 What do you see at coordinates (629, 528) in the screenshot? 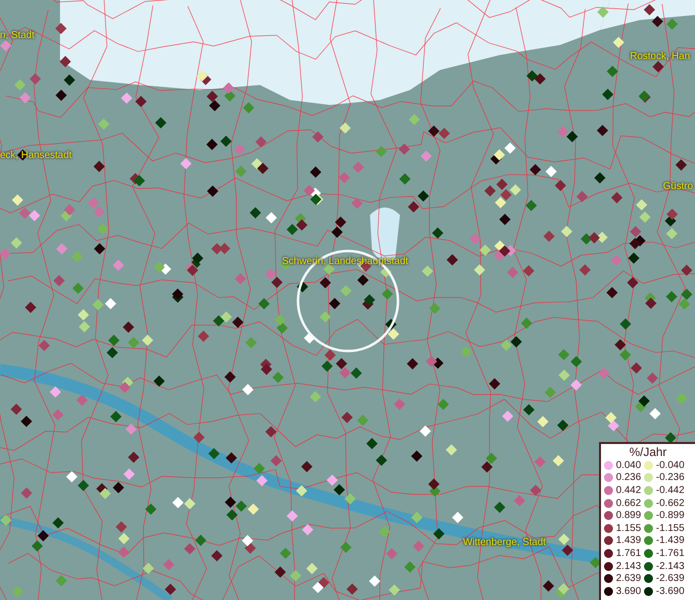
I see `legend-value: 1.155` at bounding box center [629, 528].